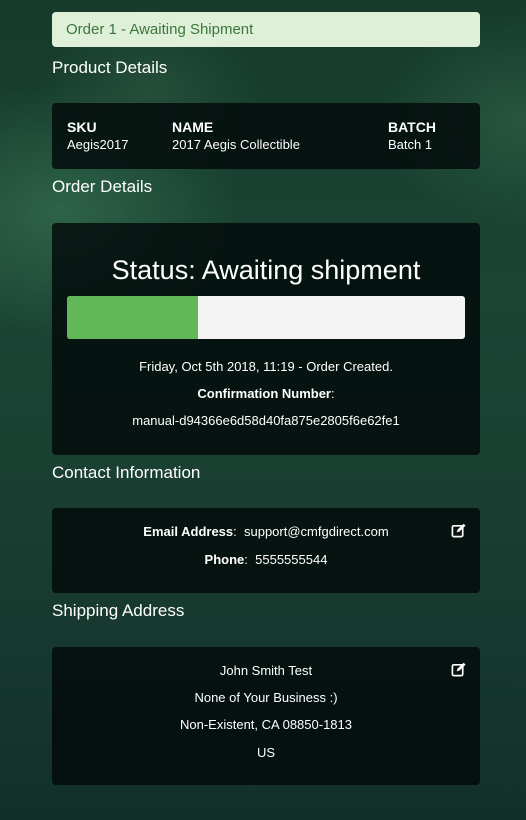 The image size is (526, 820). Describe the element at coordinates (133, 317) in the screenshot. I see `order-progress-fill` at that location.